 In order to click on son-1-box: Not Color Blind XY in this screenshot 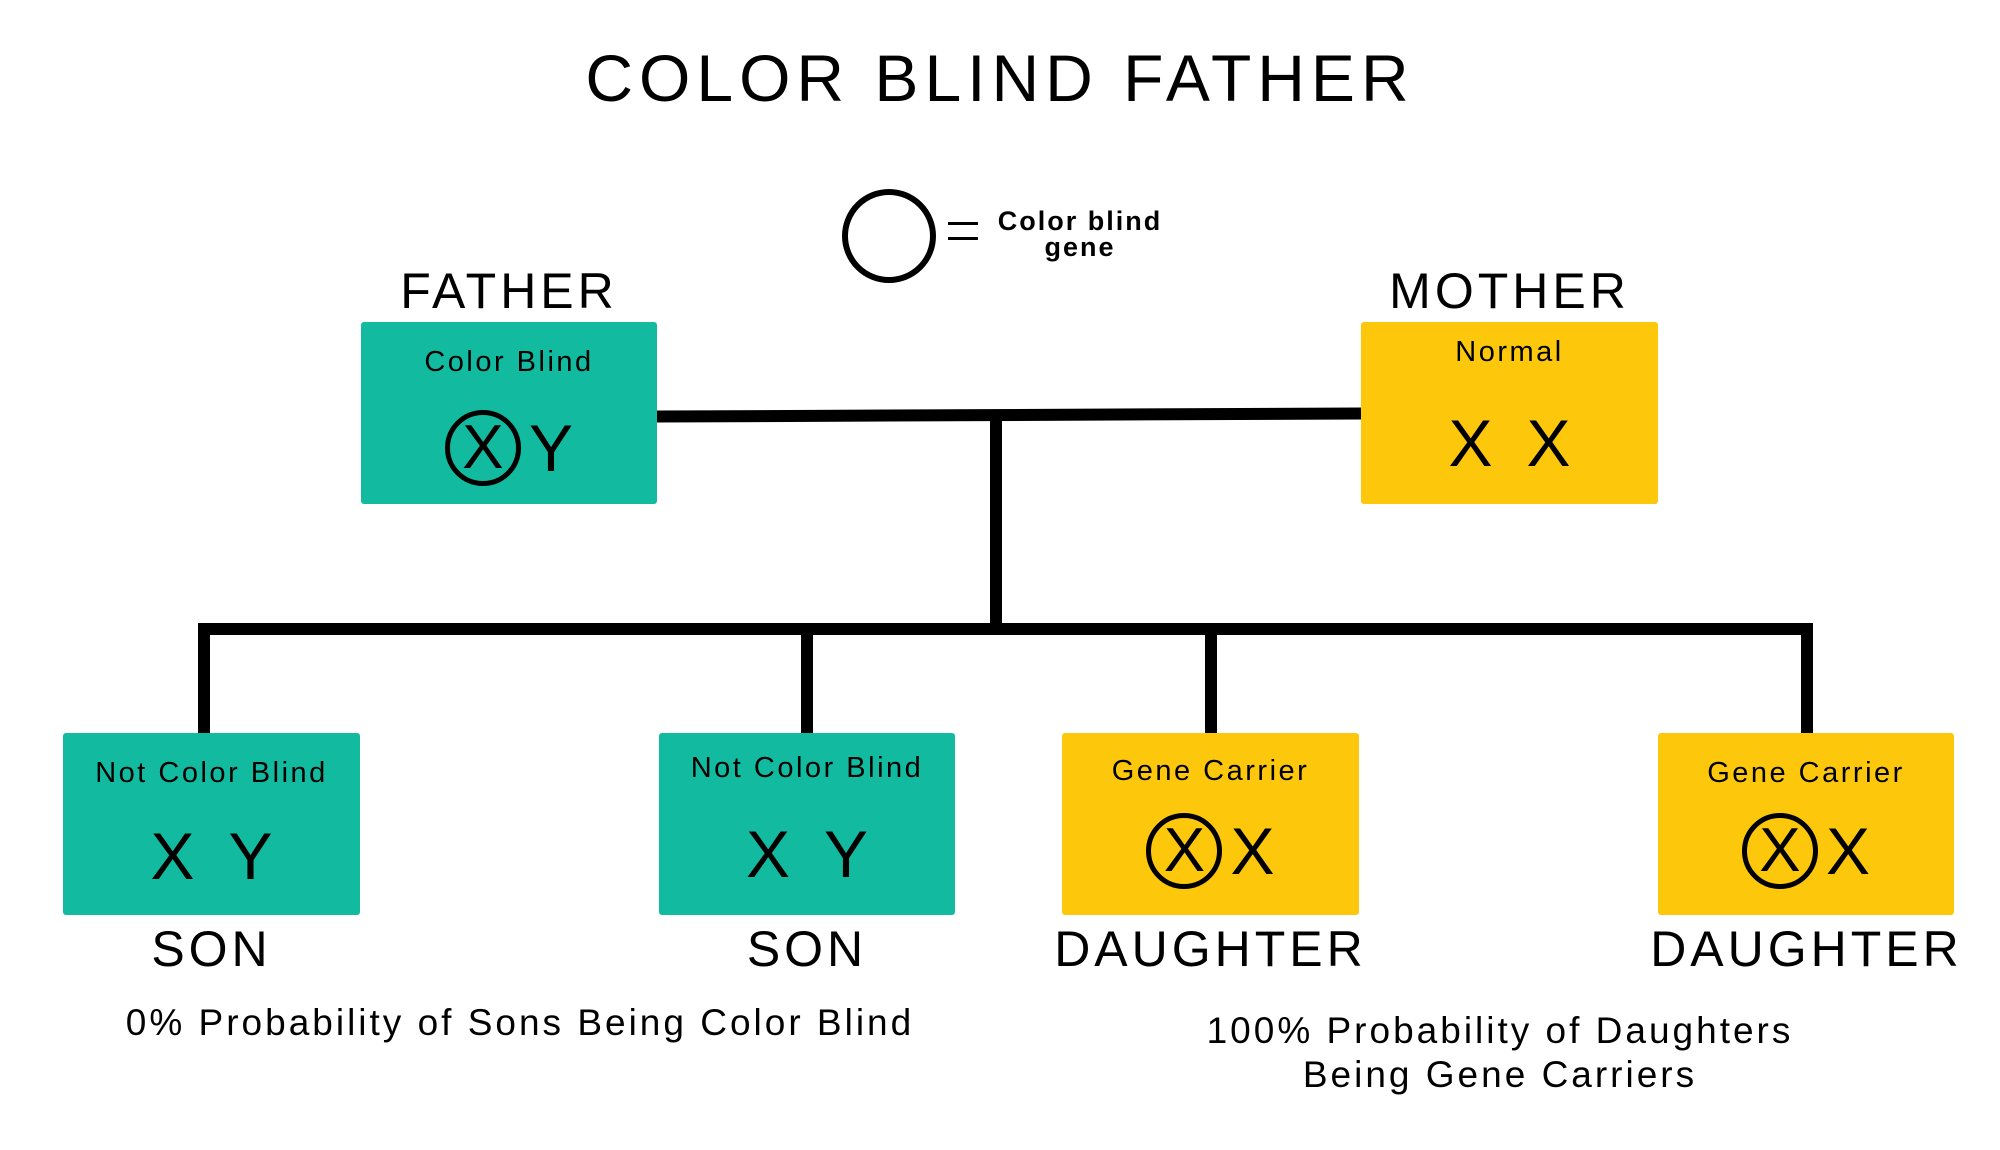, I will do `click(211, 824)`.